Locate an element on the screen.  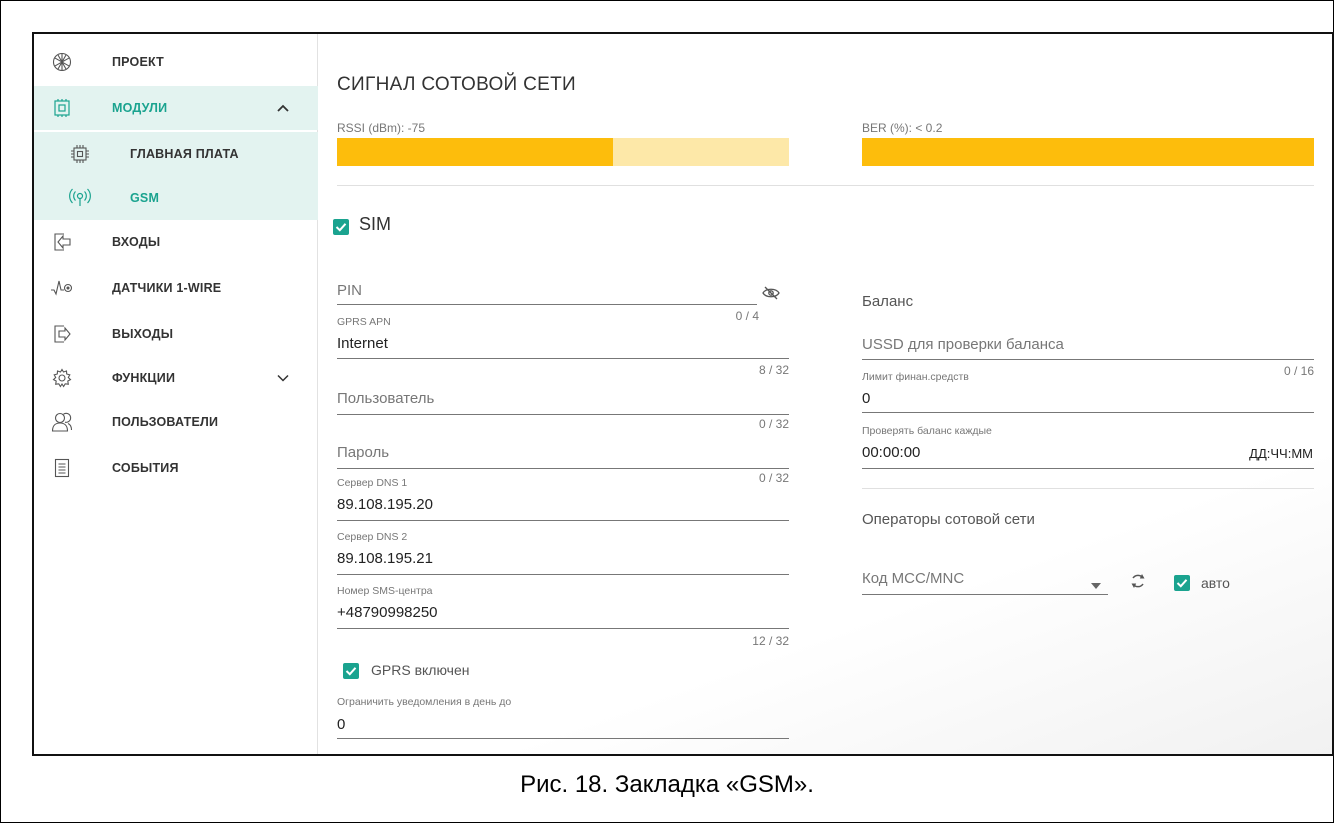
password-counter: 0 / 32 is located at coordinates (773, 478).